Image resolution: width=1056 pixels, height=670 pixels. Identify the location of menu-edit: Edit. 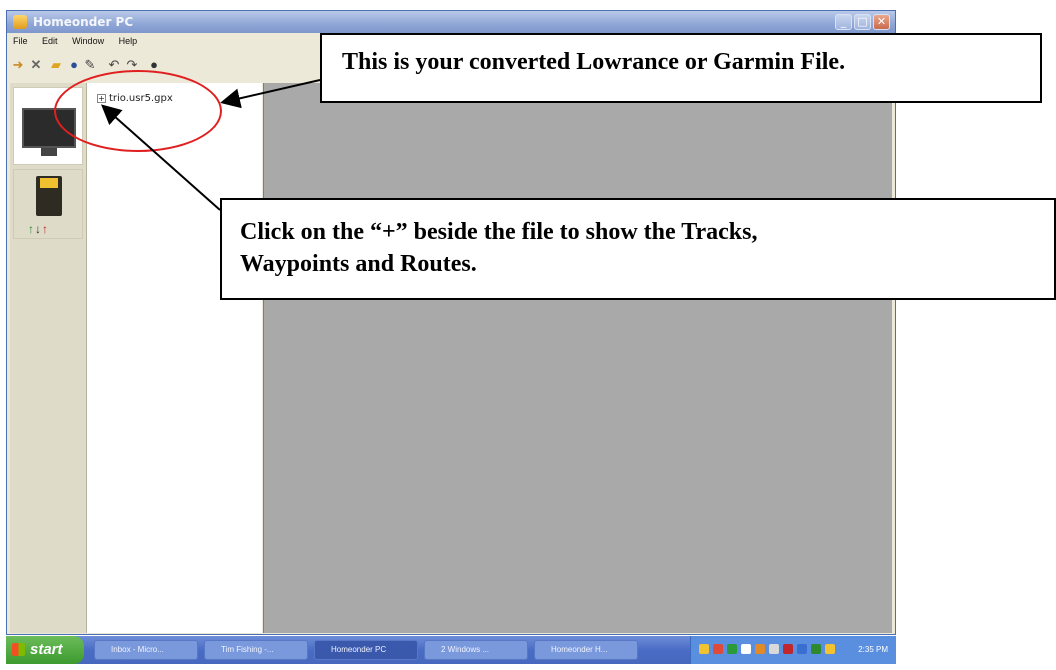
(50, 39).